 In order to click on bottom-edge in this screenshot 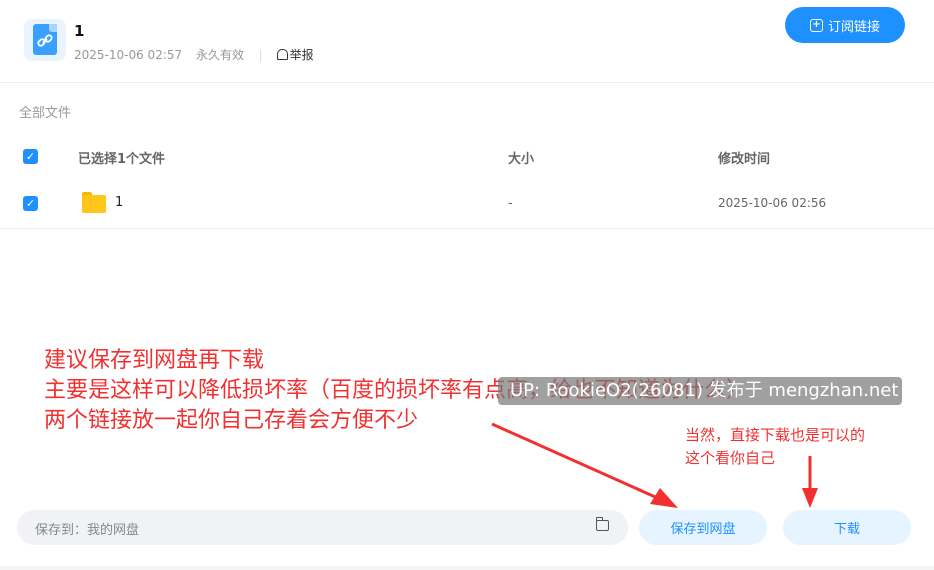, I will do `click(467, 568)`.